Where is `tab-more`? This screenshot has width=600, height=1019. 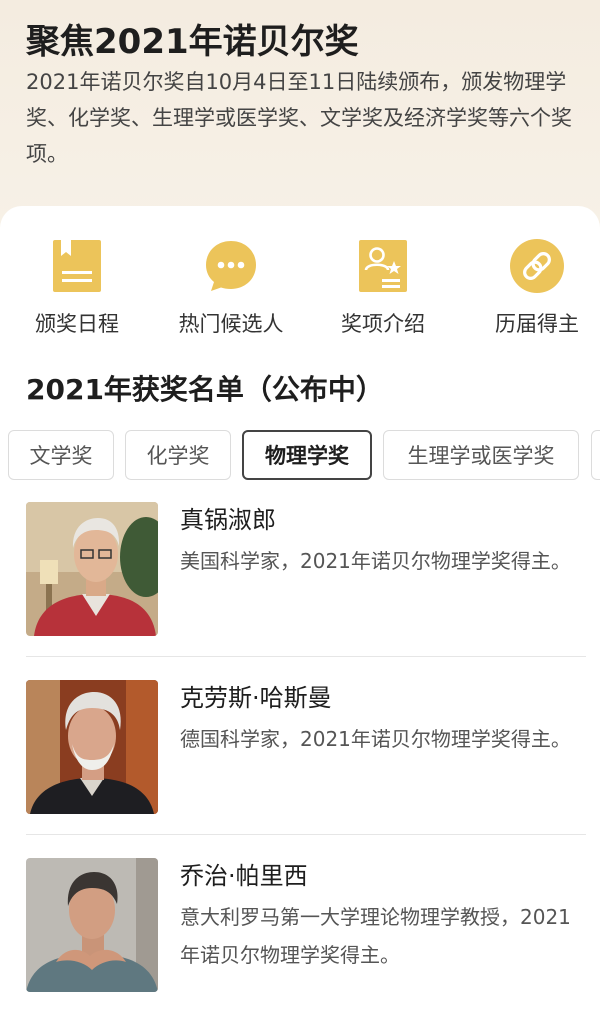
tab-more is located at coordinates (595, 455).